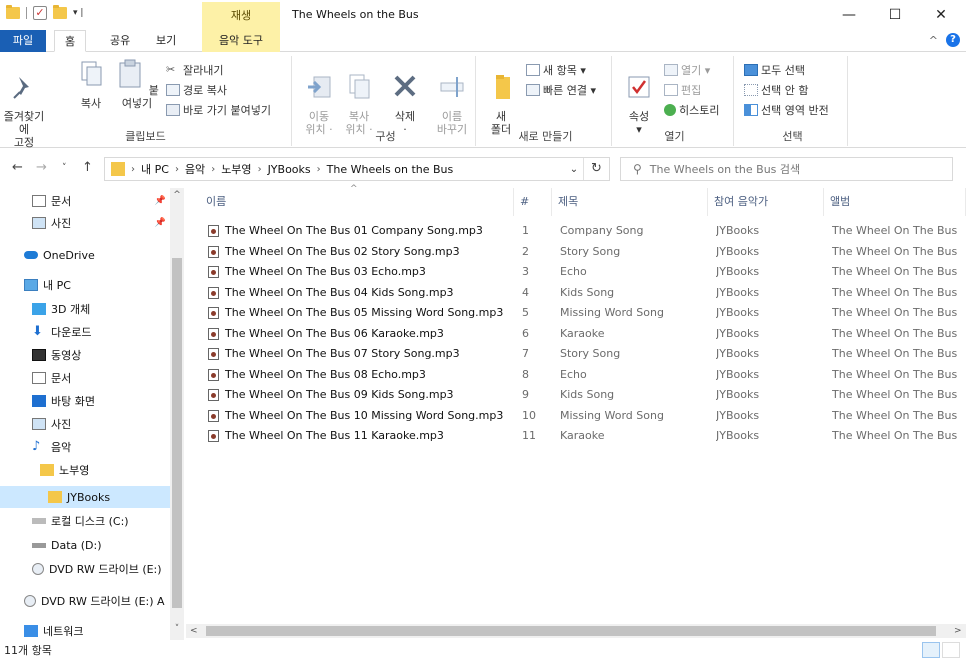 The height and width of the screenshot is (661, 966). I want to click on breadcrumb-item: The Wheels on the Bus, so click(390, 169).